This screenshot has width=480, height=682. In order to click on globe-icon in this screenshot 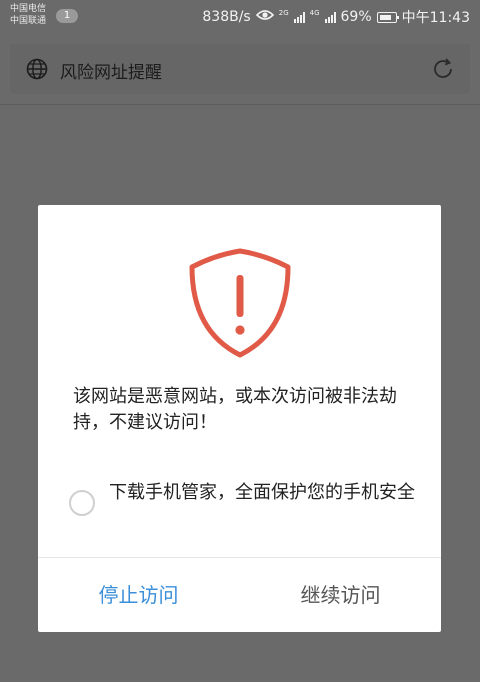, I will do `click(37, 71)`.